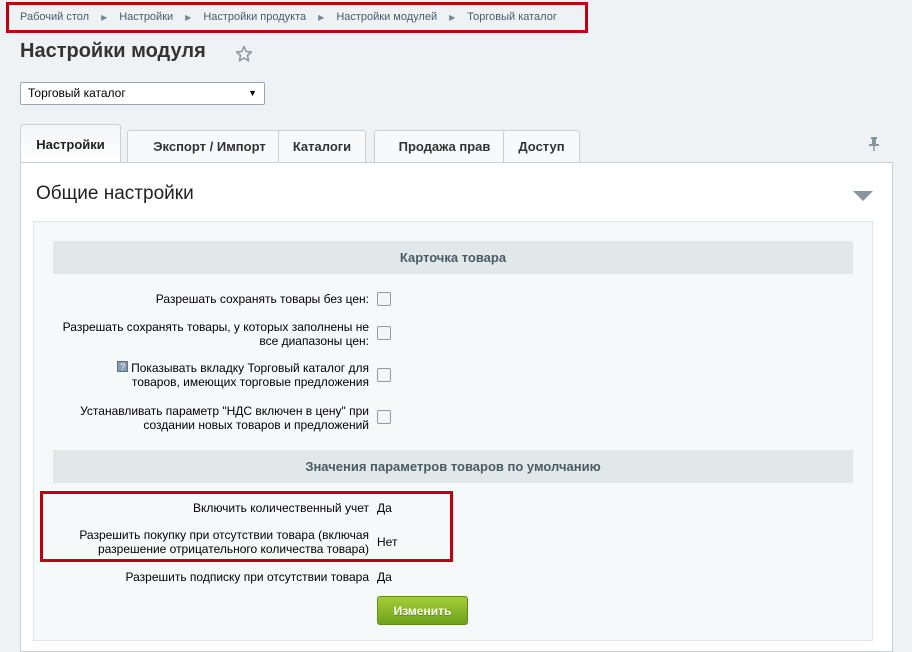 This screenshot has height=652, width=912. I want to click on default-value-quantity-tracking: Да, so click(384, 508).